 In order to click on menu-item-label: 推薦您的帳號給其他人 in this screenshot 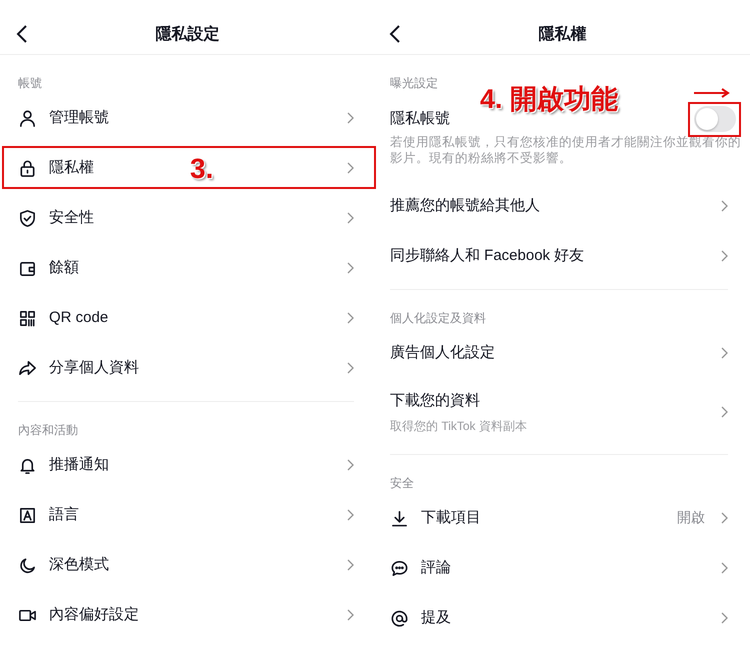, I will do `click(465, 206)`.